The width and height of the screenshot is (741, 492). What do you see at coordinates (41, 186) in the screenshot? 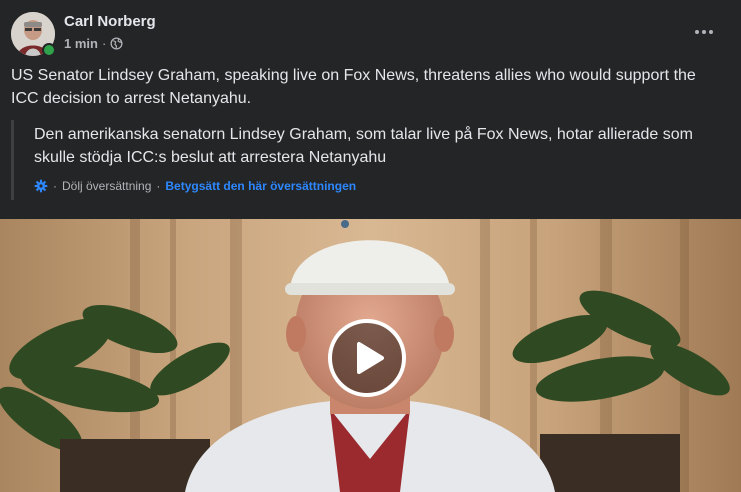
I see `gear-icon` at bounding box center [41, 186].